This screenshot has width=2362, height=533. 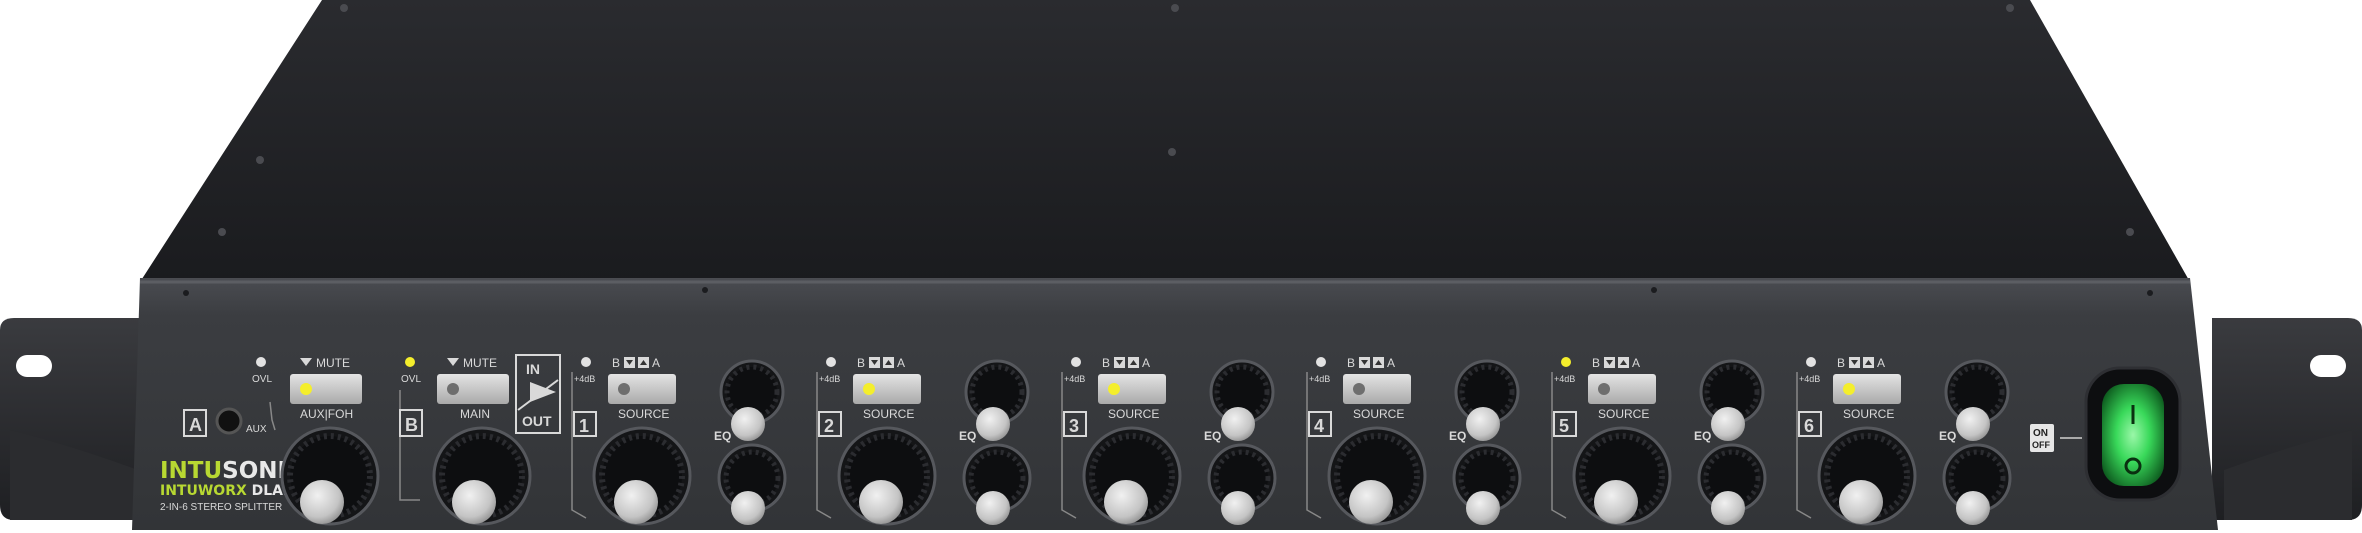 What do you see at coordinates (475, 414) in the screenshot?
I see `input-b-name: MAIN` at bounding box center [475, 414].